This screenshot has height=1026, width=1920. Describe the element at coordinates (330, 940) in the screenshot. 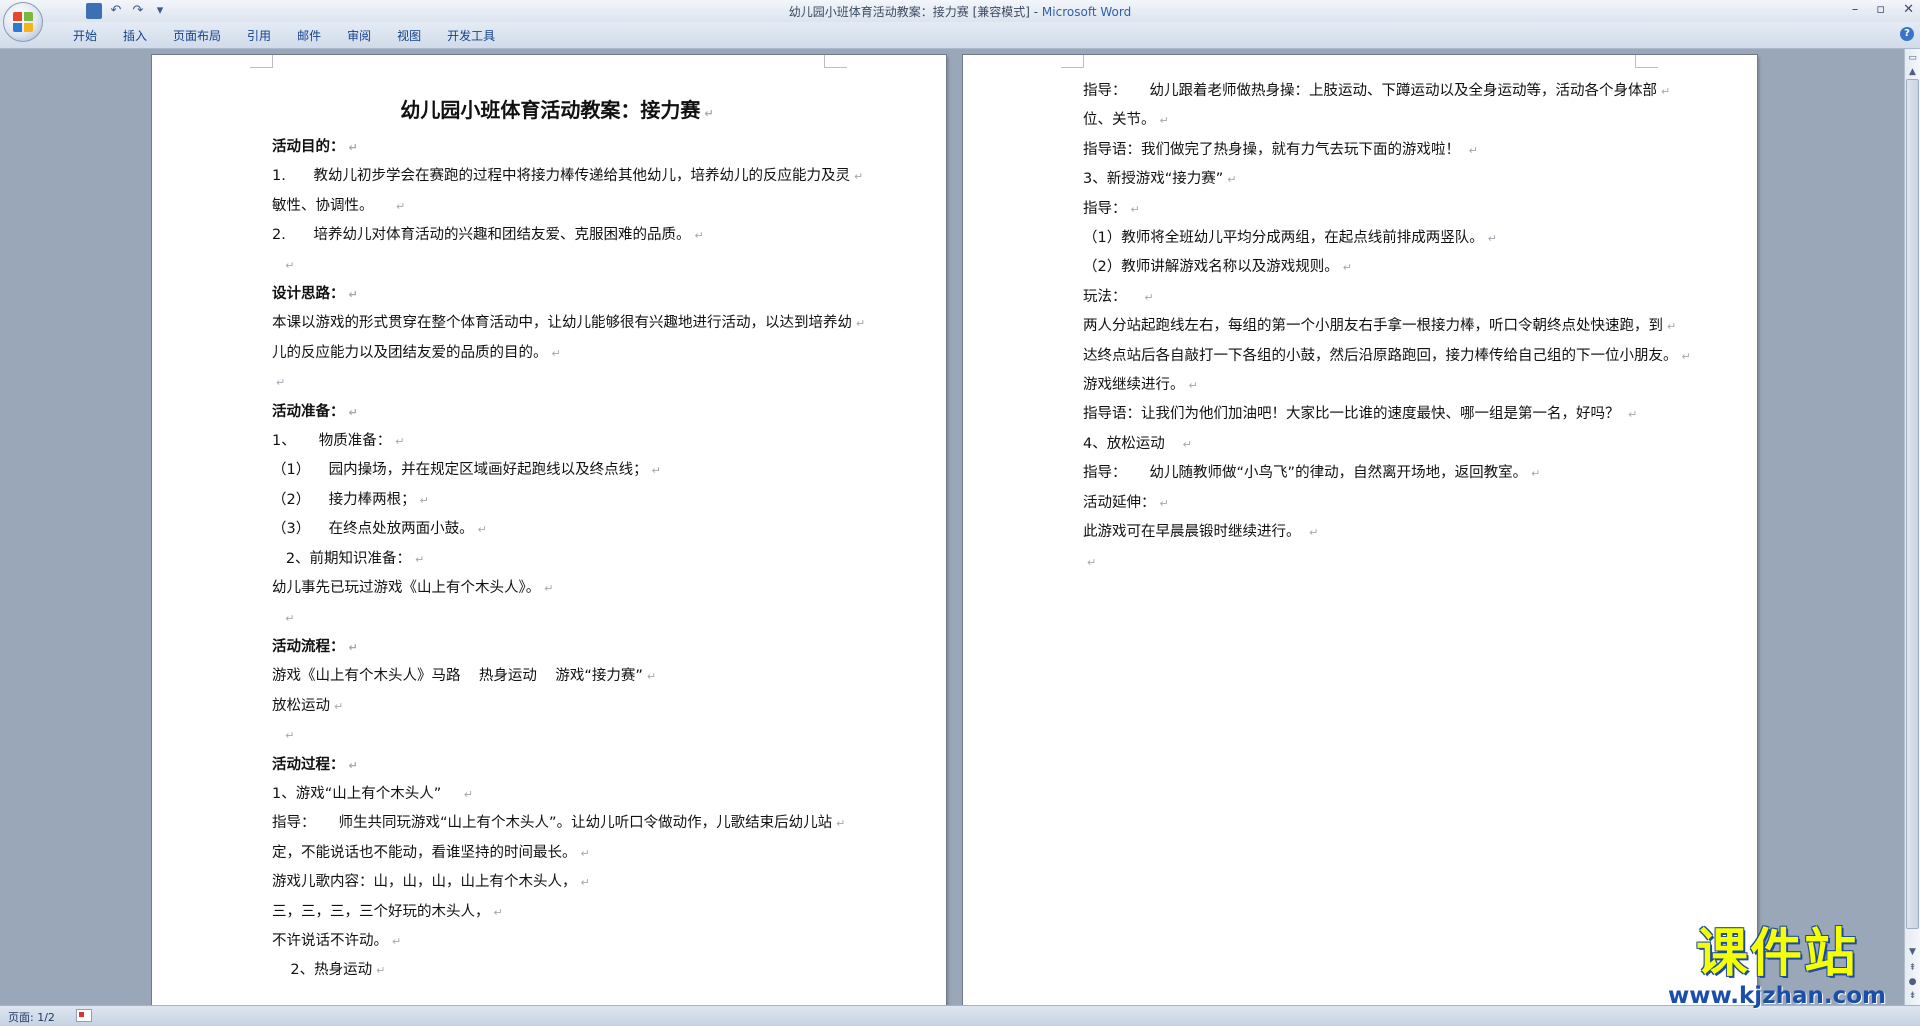

I see `paragraph-text: 不许说话不许动。` at that location.